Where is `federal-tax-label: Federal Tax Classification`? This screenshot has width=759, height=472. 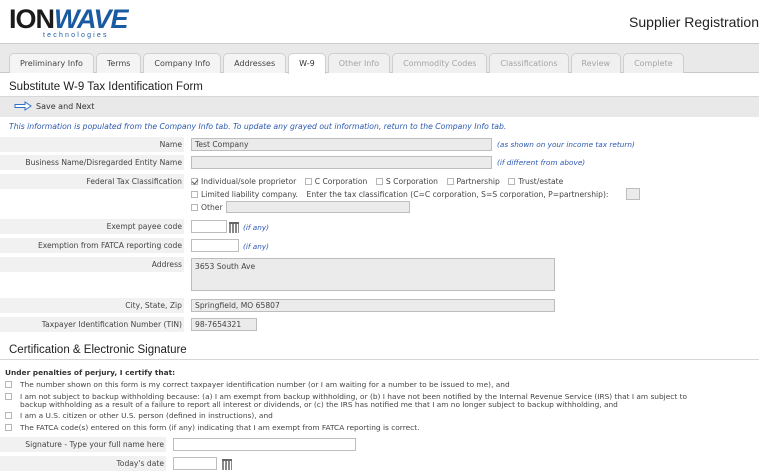 federal-tax-label: Federal Tax Classification is located at coordinates (92, 181).